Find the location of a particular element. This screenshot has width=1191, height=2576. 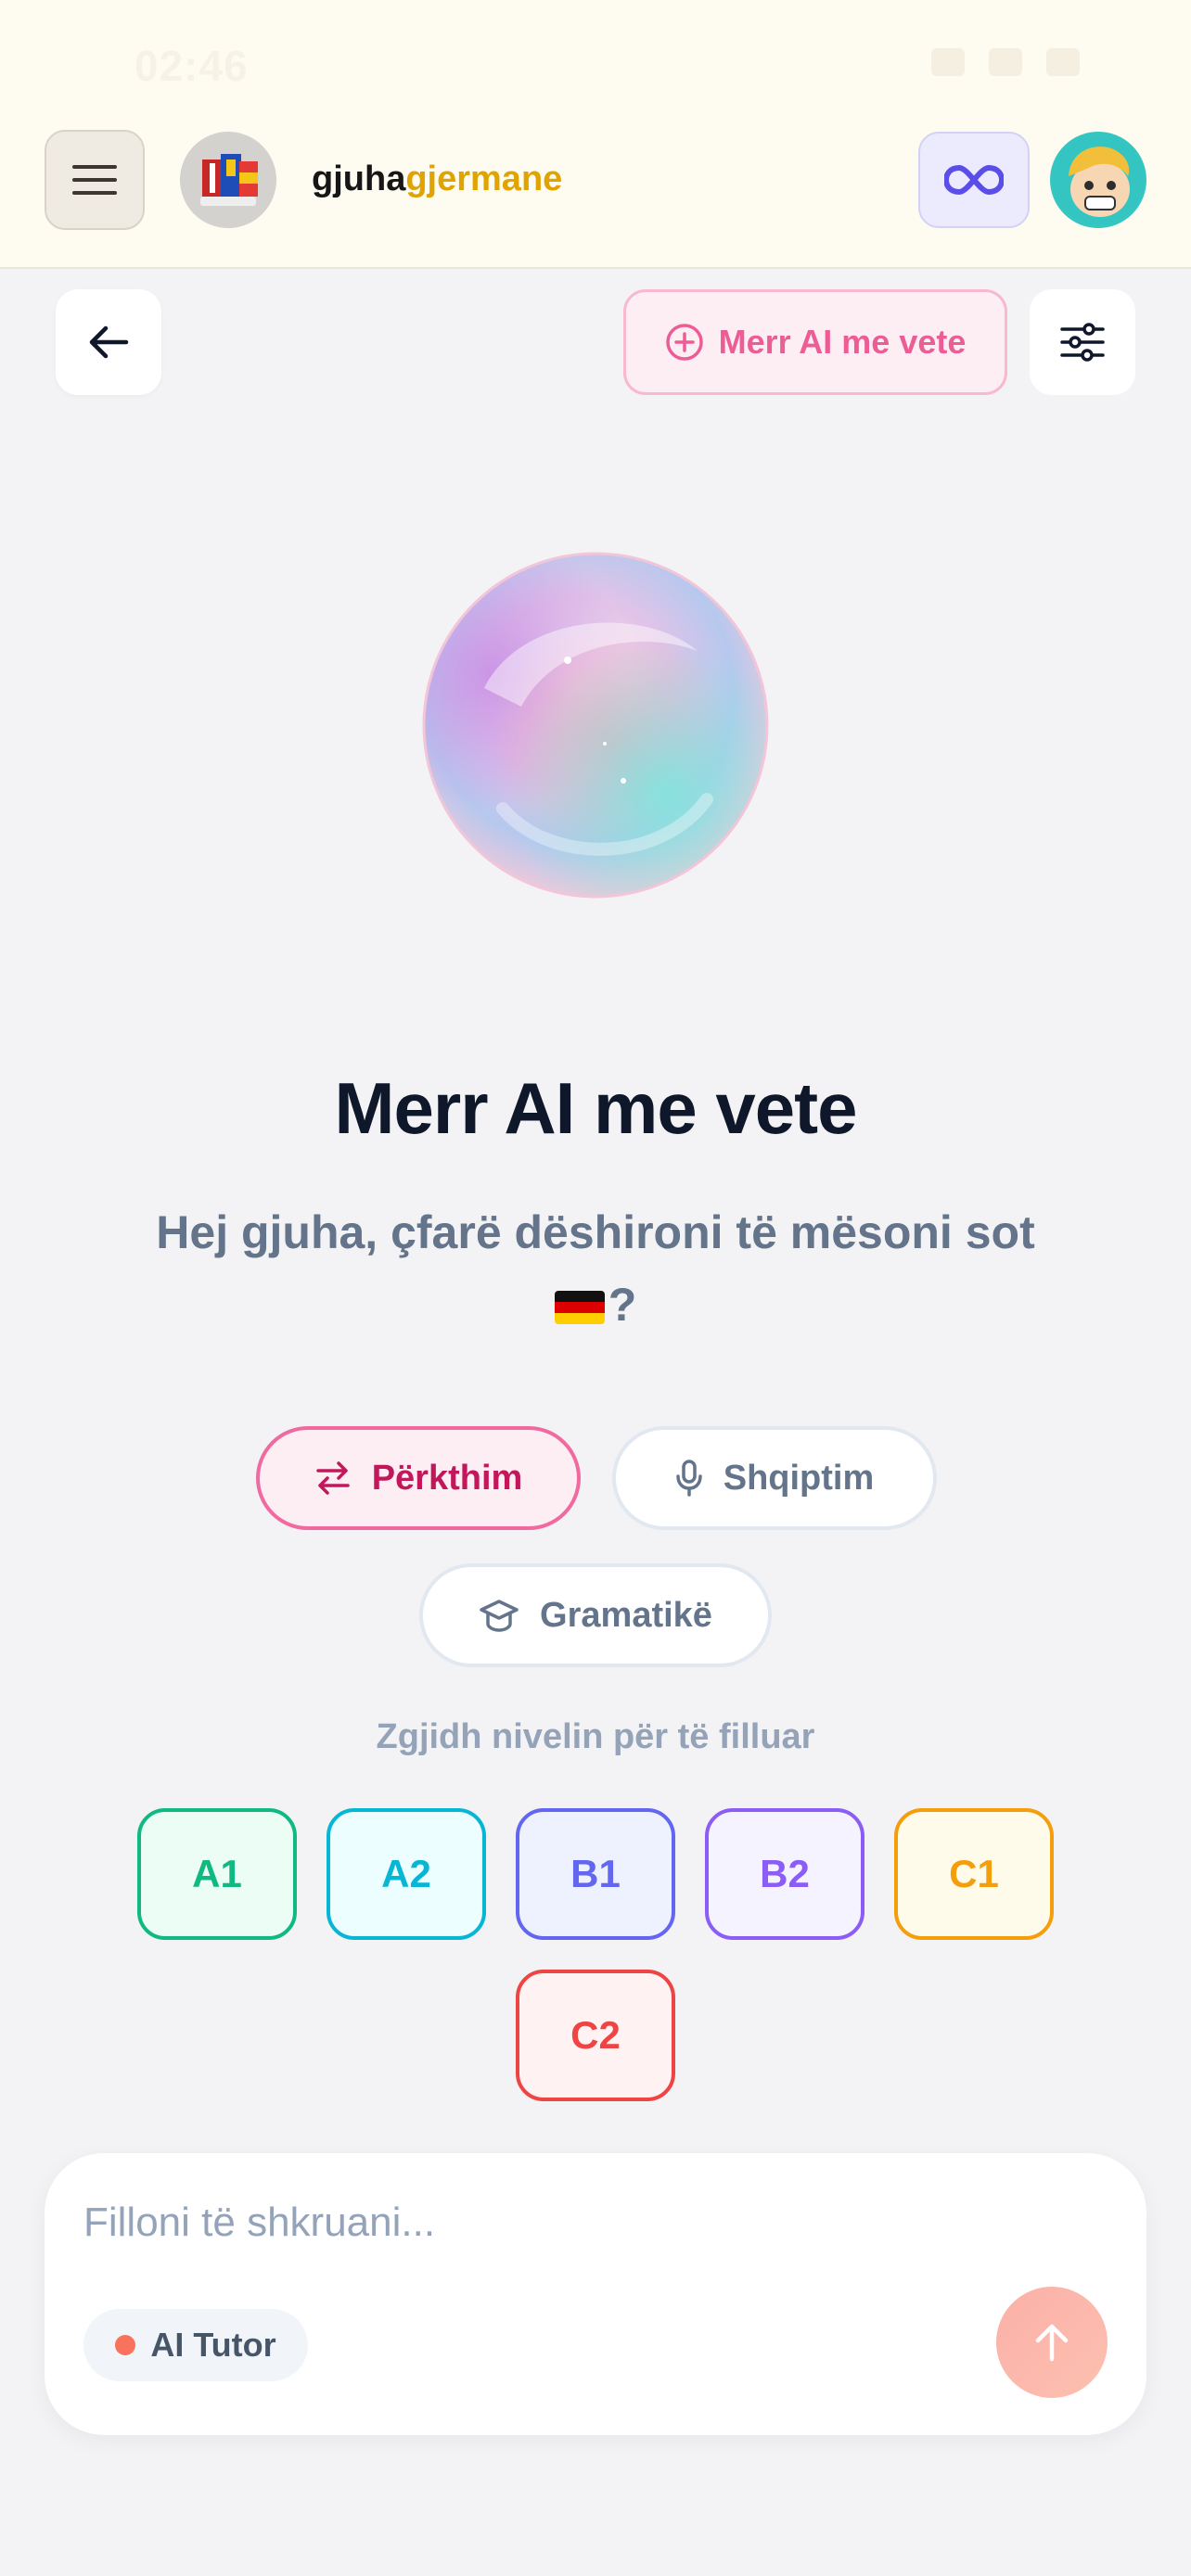

arrow-left-icon is located at coordinates (109, 342).